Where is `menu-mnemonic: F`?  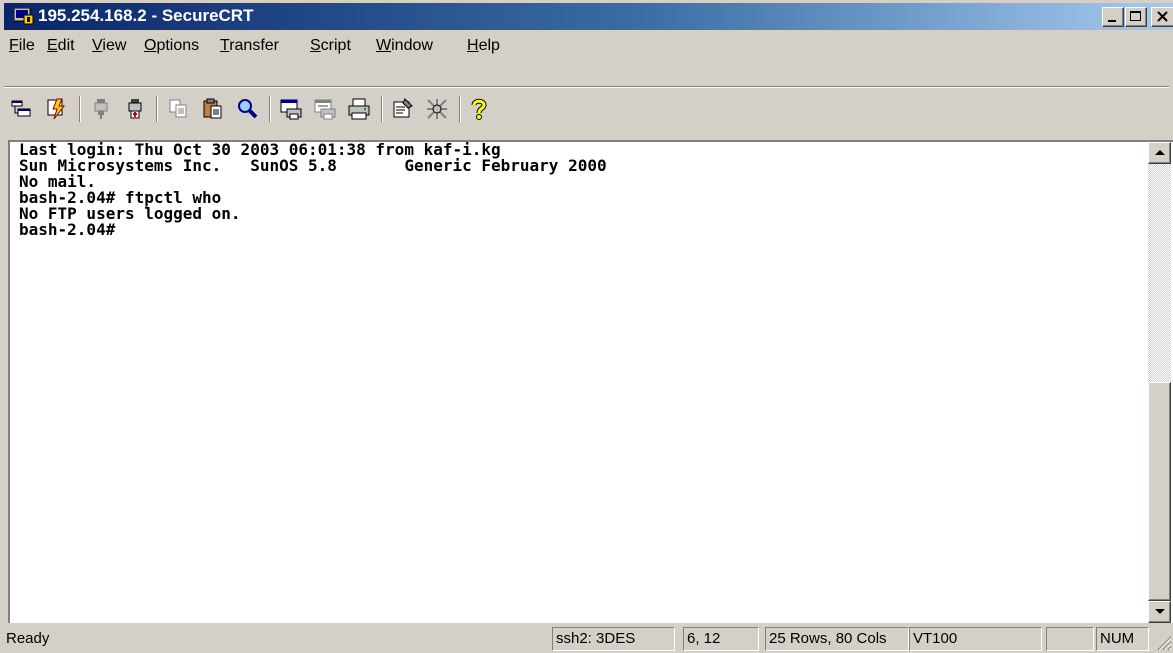 menu-mnemonic: F is located at coordinates (14, 45).